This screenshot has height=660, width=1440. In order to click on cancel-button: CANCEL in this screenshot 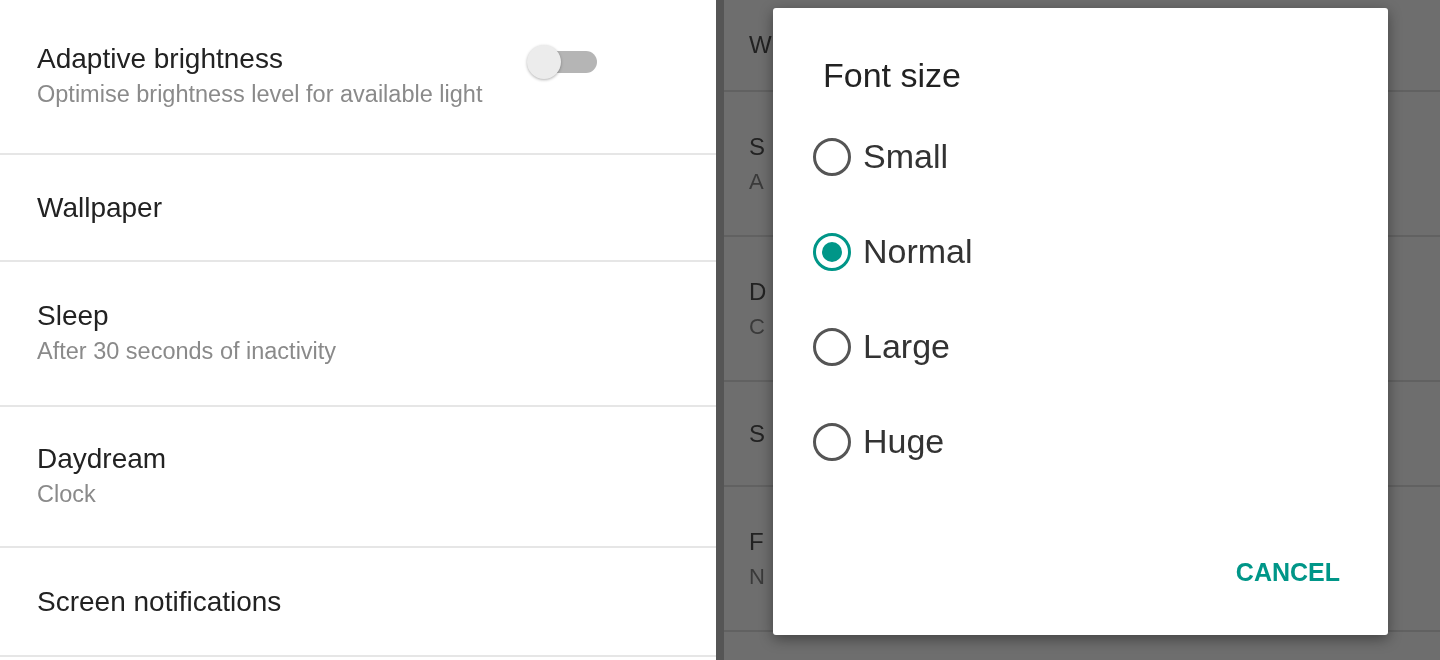, I will do `click(1287, 572)`.